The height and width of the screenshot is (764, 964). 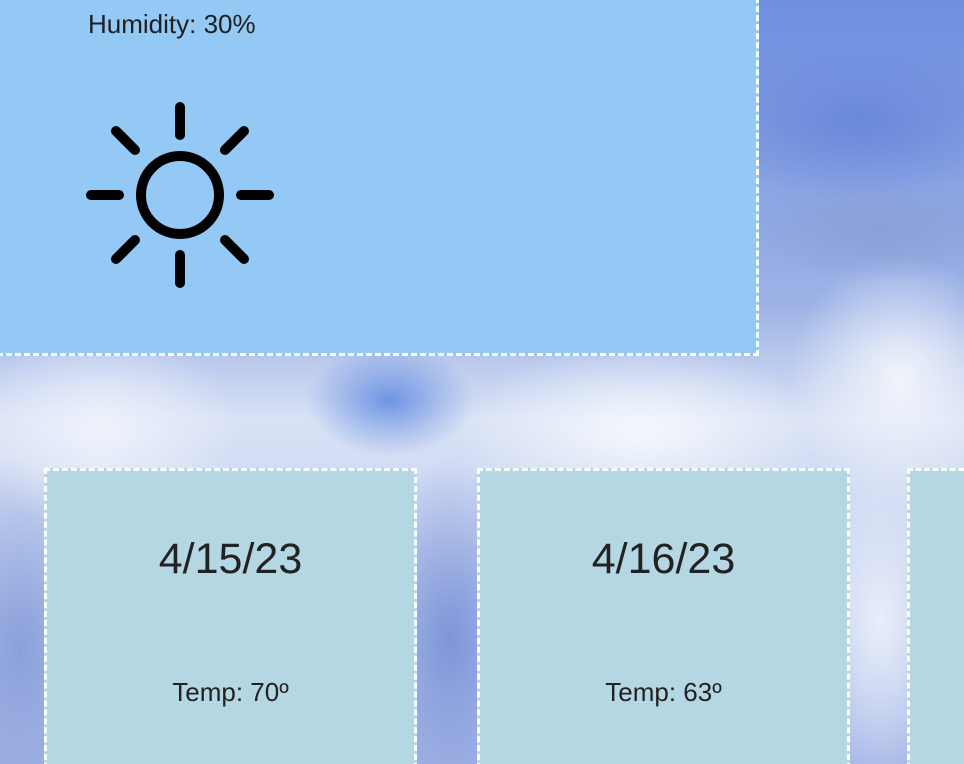 I want to click on forecast-card, so click(x=935, y=616).